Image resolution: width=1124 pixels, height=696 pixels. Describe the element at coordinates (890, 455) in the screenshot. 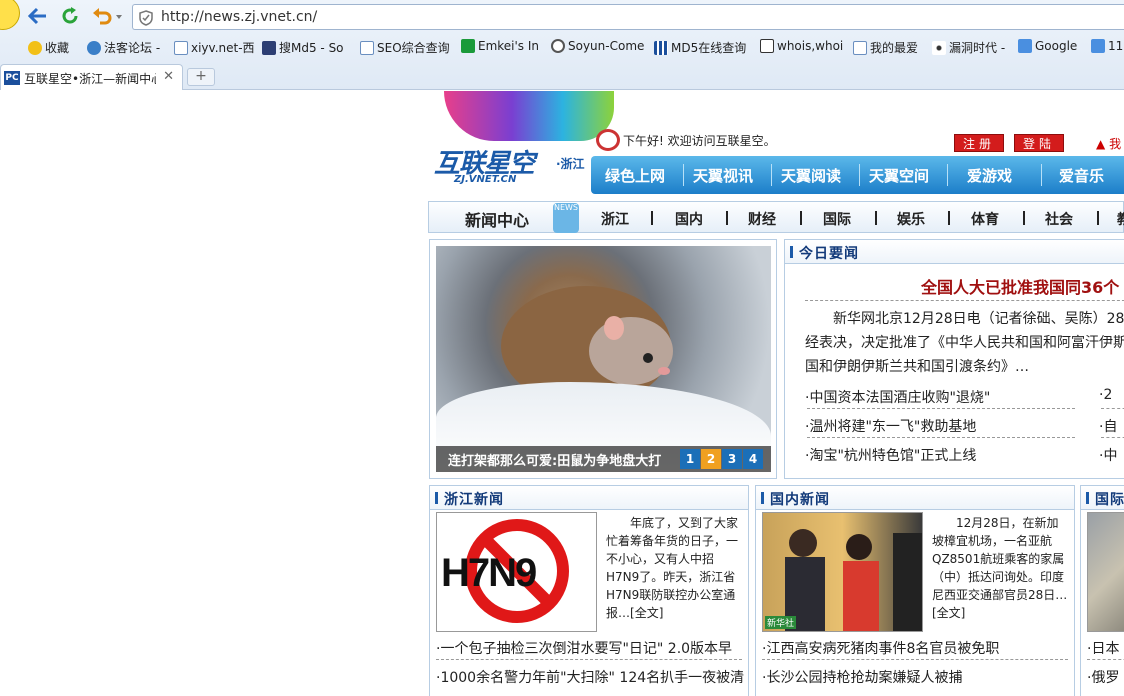

I see `today-link: ·淘宝"杭州特色馆"正式上线` at that location.